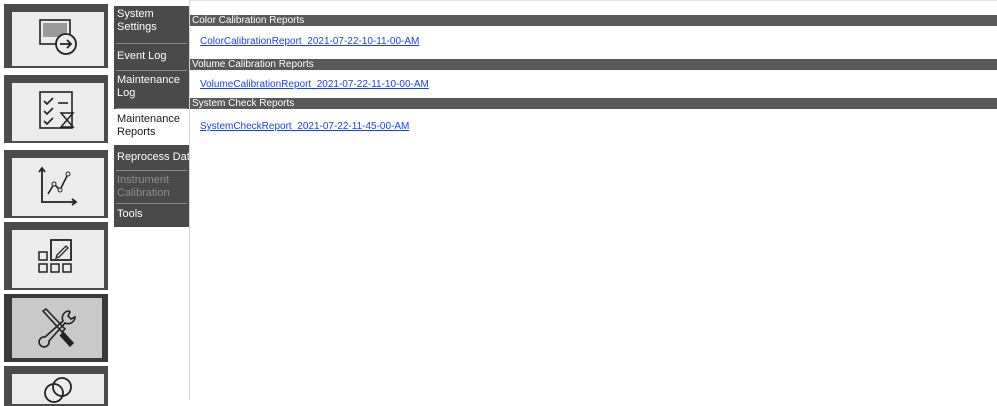  I want to click on screen-arrow-icon, so click(58, 37).